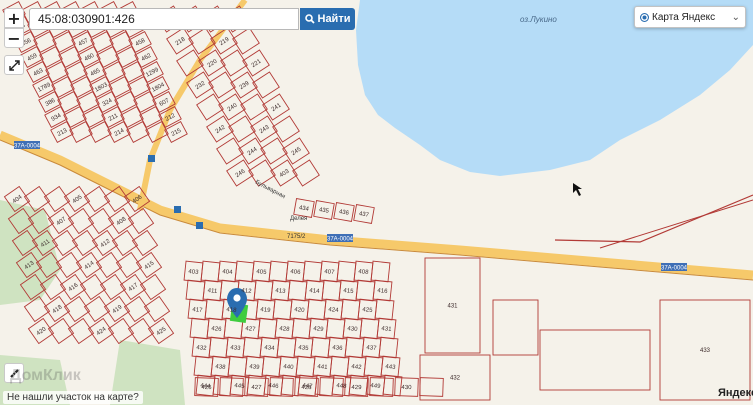 The width and height of the screenshot is (753, 405). Describe the element at coordinates (298, 219) in the screenshot. I see `street-label: Делея` at that location.